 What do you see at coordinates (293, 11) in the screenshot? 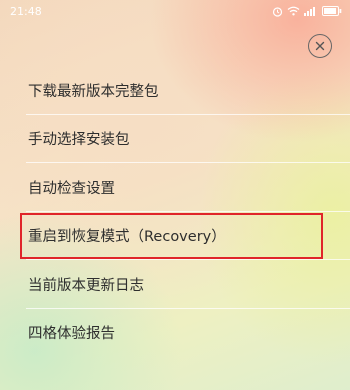
I see `wifi-icon` at bounding box center [293, 11].